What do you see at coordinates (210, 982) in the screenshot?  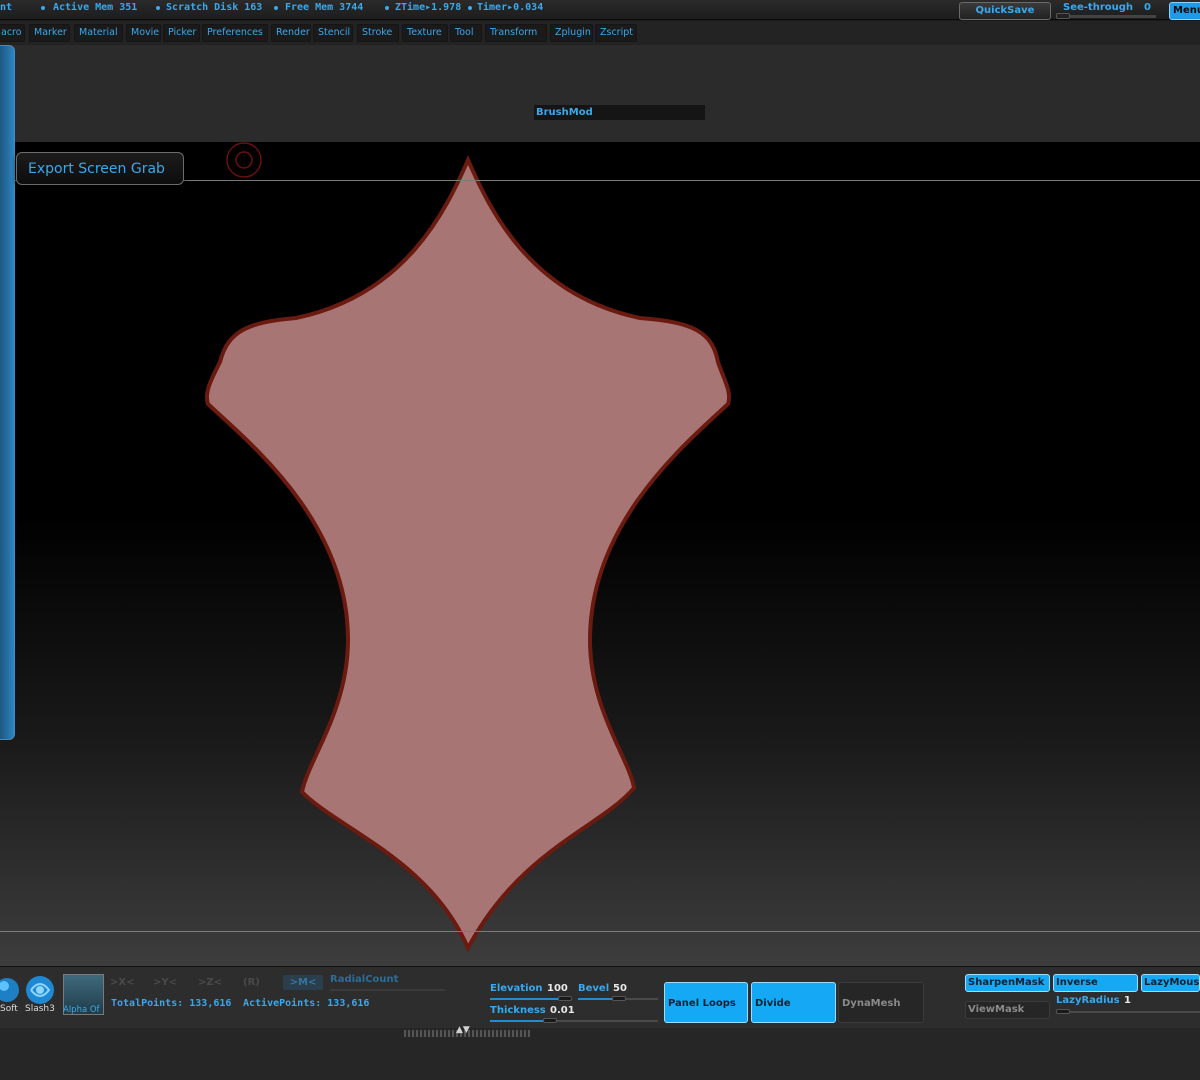 I see `symmetry-z: >Z<` at bounding box center [210, 982].